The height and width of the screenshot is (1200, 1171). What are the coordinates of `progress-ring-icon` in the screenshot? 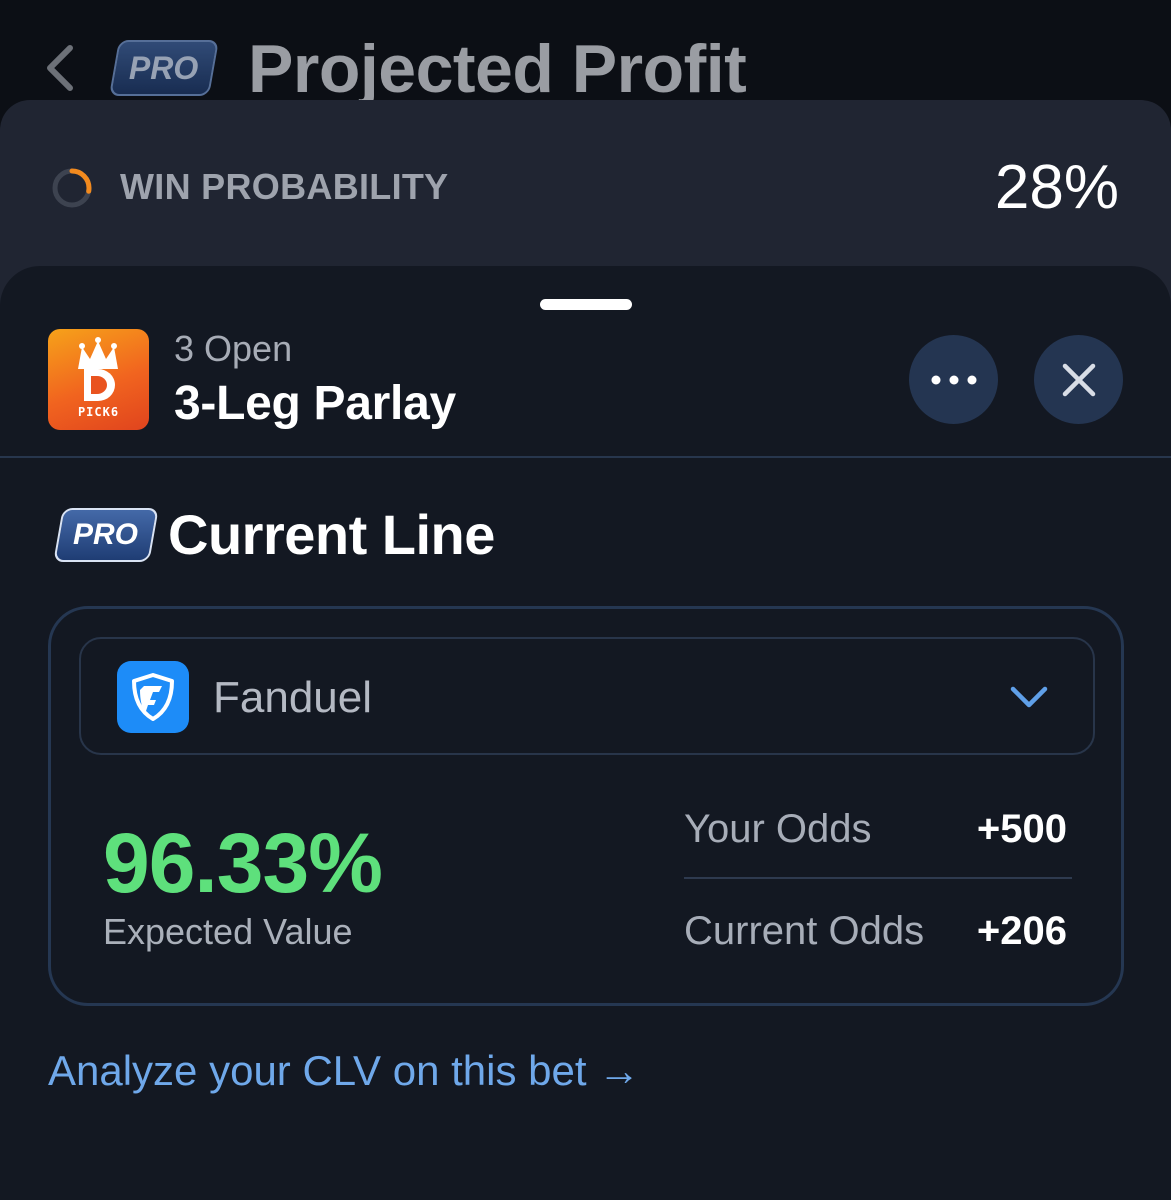 It's located at (72, 188).